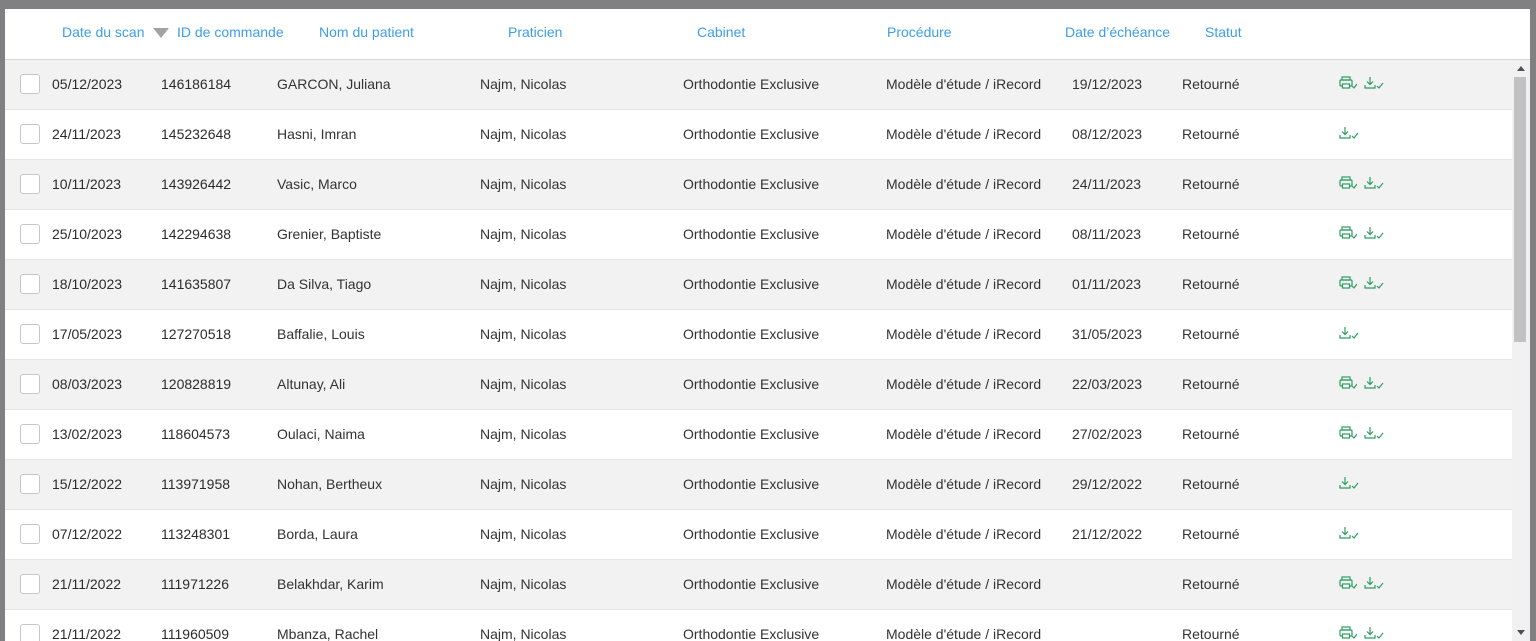 This screenshot has height=641, width=1536. I want to click on cell-order-id: 142294638, so click(196, 234).